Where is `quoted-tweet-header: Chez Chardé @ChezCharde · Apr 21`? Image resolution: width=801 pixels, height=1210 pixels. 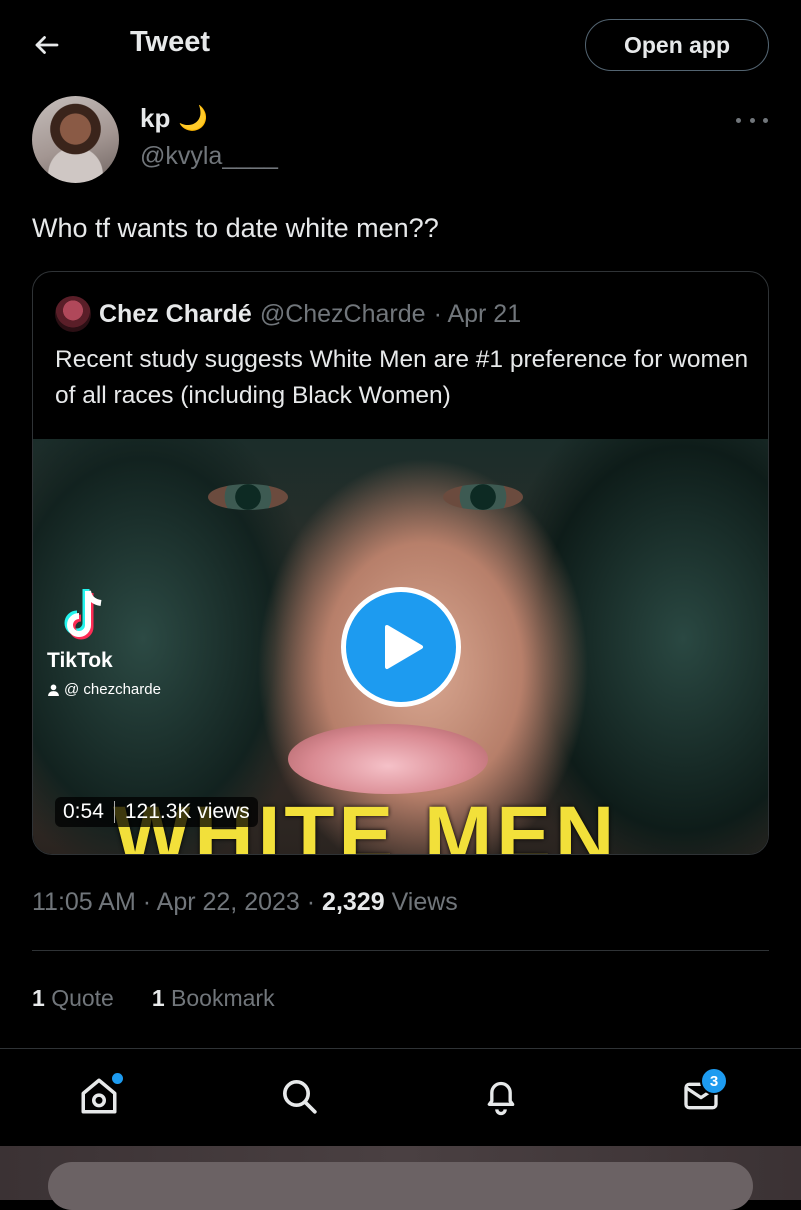 quoted-tweet-header: Chez Chardé @ChezCharde · Apr 21 is located at coordinates (288, 314).